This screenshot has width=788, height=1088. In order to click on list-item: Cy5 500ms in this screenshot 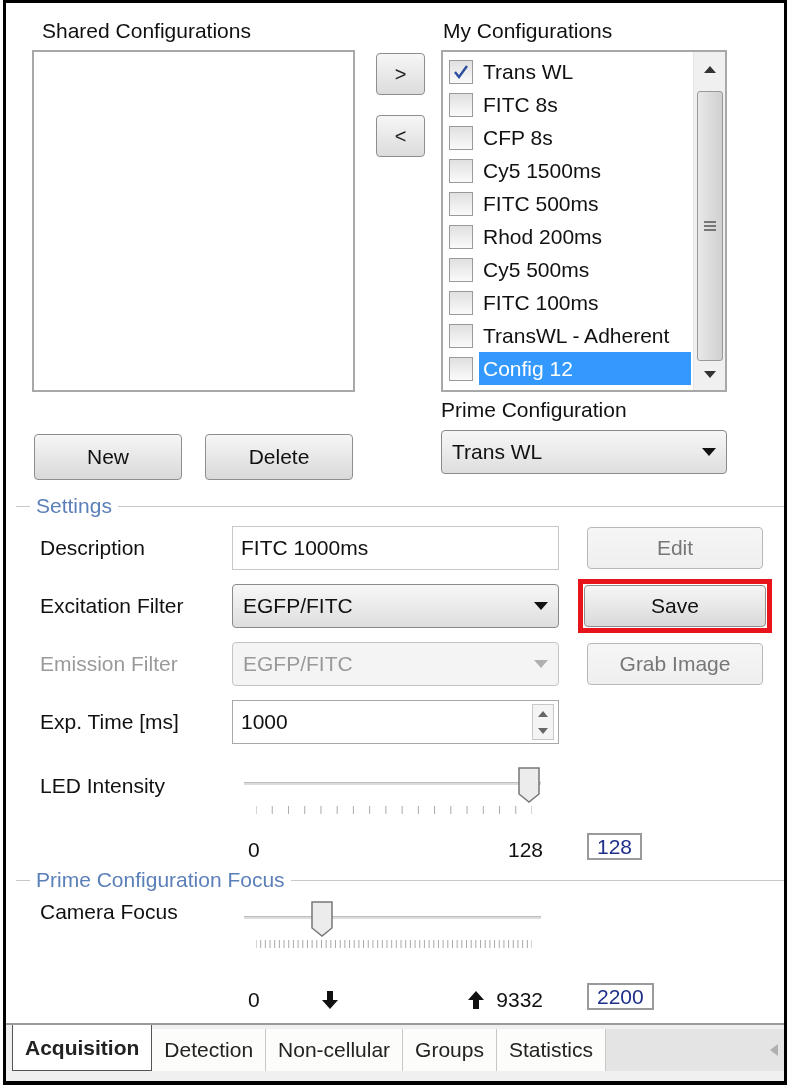, I will do `click(585, 269)`.